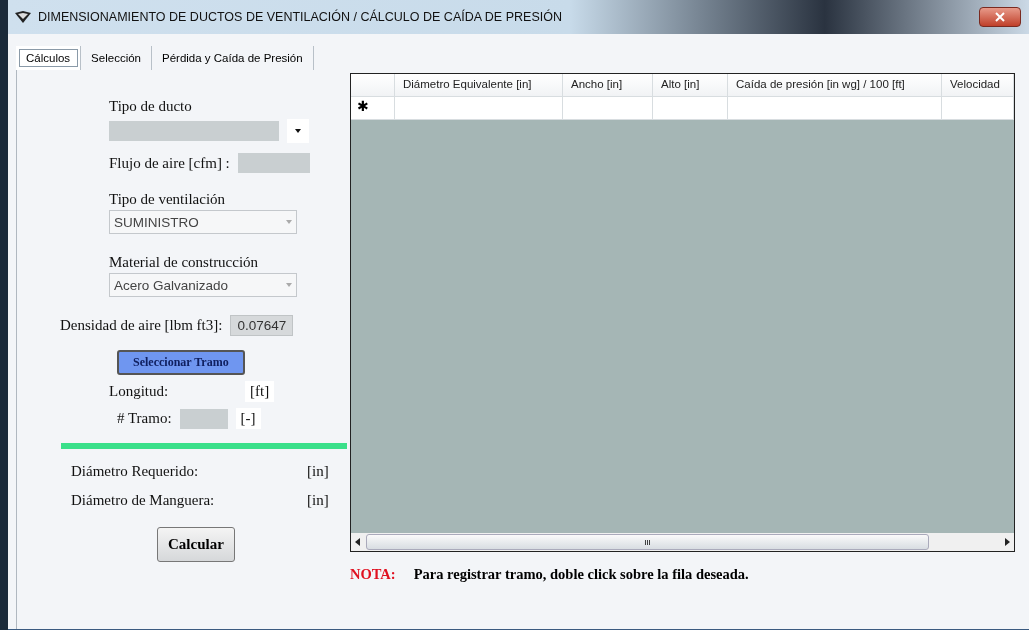 The width and height of the screenshot is (1029, 630). What do you see at coordinates (978, 85) in the screenshot?
I see `column-header: Velocidad` at bounding box center [978, 85].